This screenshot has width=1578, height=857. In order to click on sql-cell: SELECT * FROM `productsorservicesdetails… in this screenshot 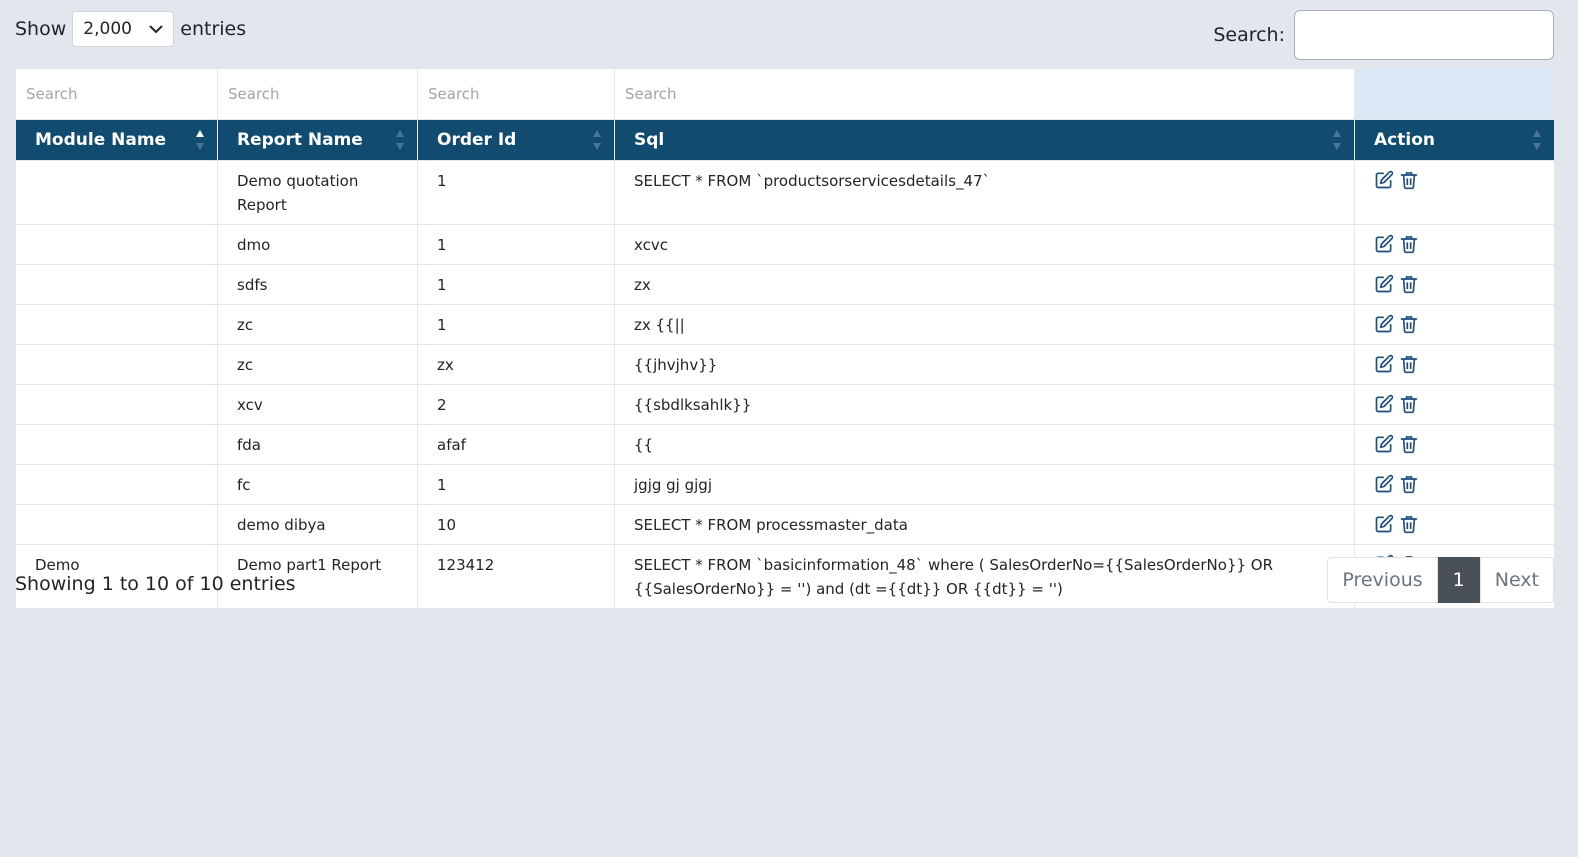, I will do `click(984, 192)`.